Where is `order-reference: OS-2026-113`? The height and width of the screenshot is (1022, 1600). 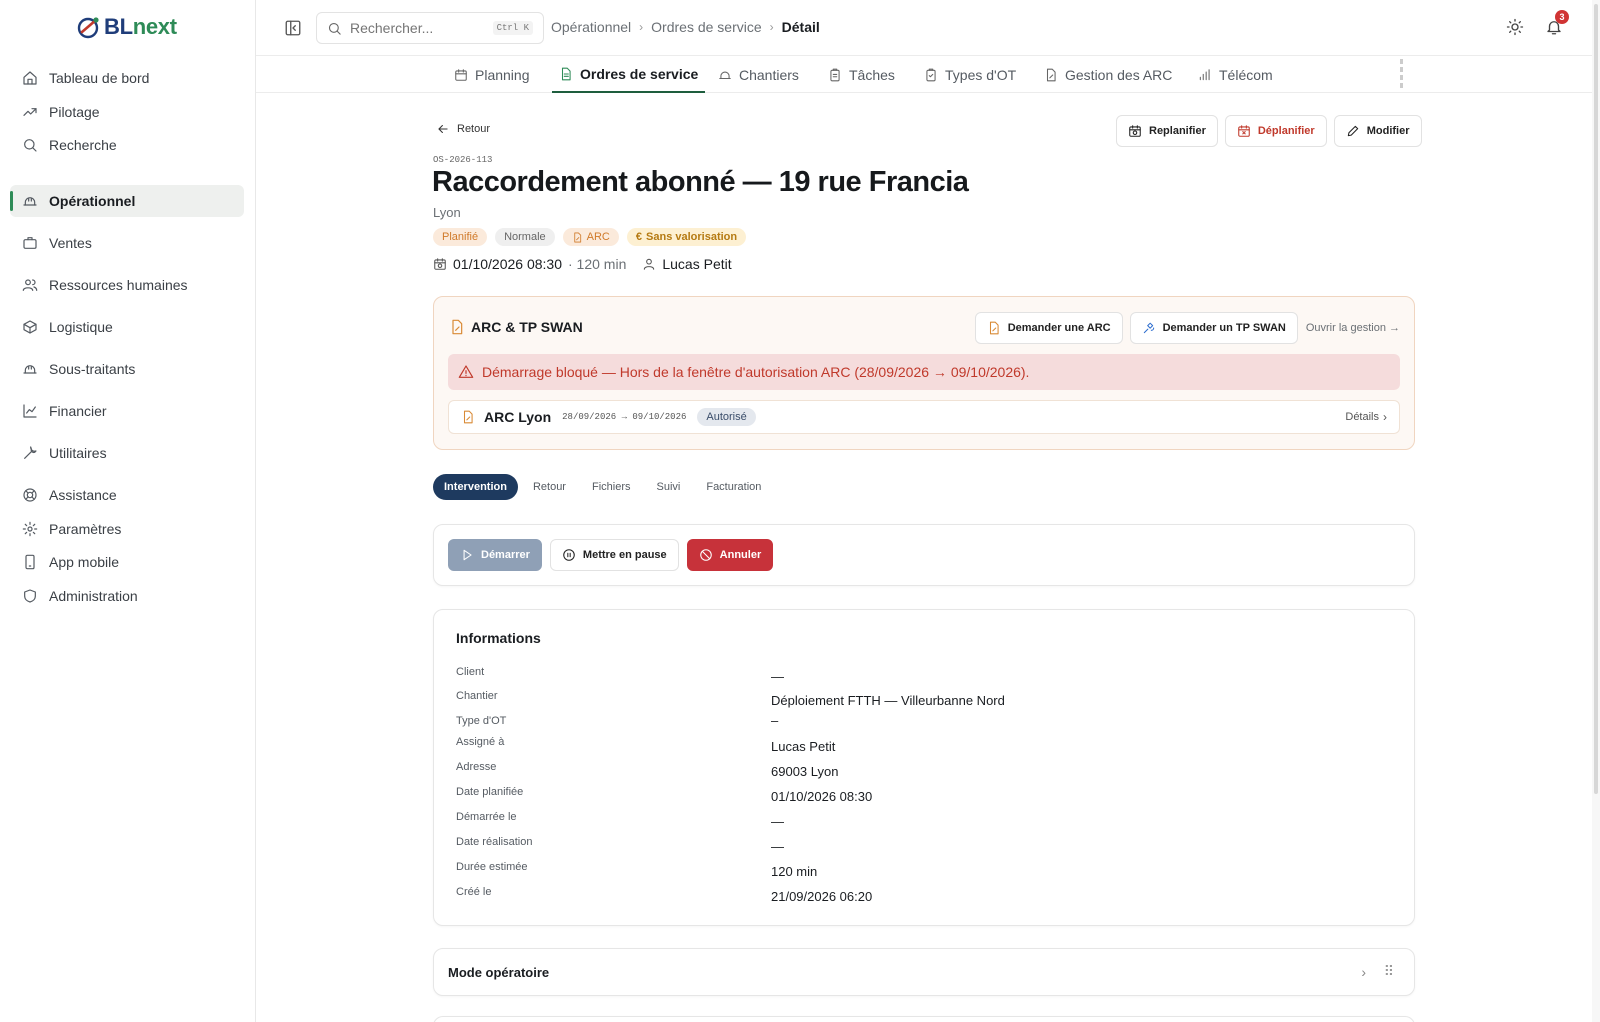
order-reference: OS-2026-113 is located at coordinates (463, 160).